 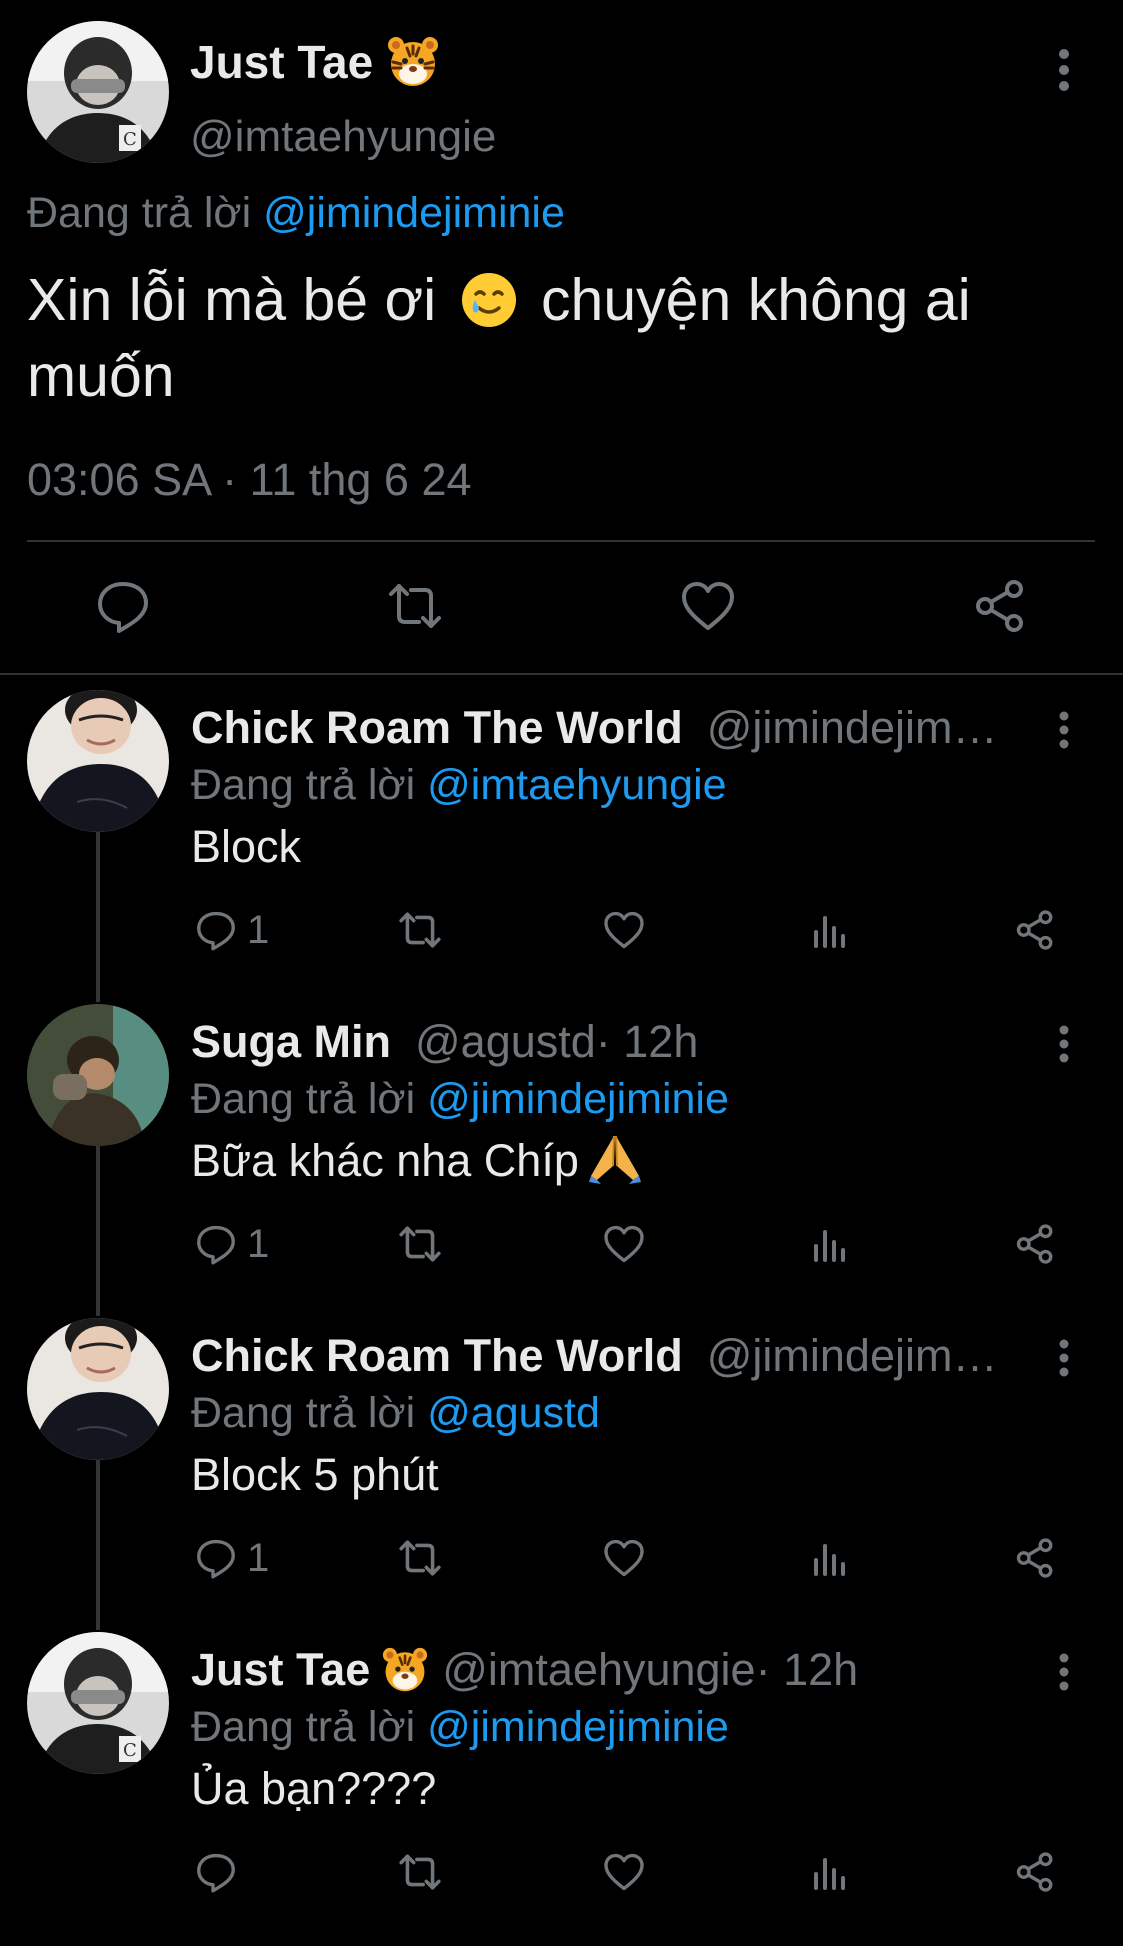 I want to click on replying-to: Đang trả lời @imtaehyungie, so click(x=459, y=785).